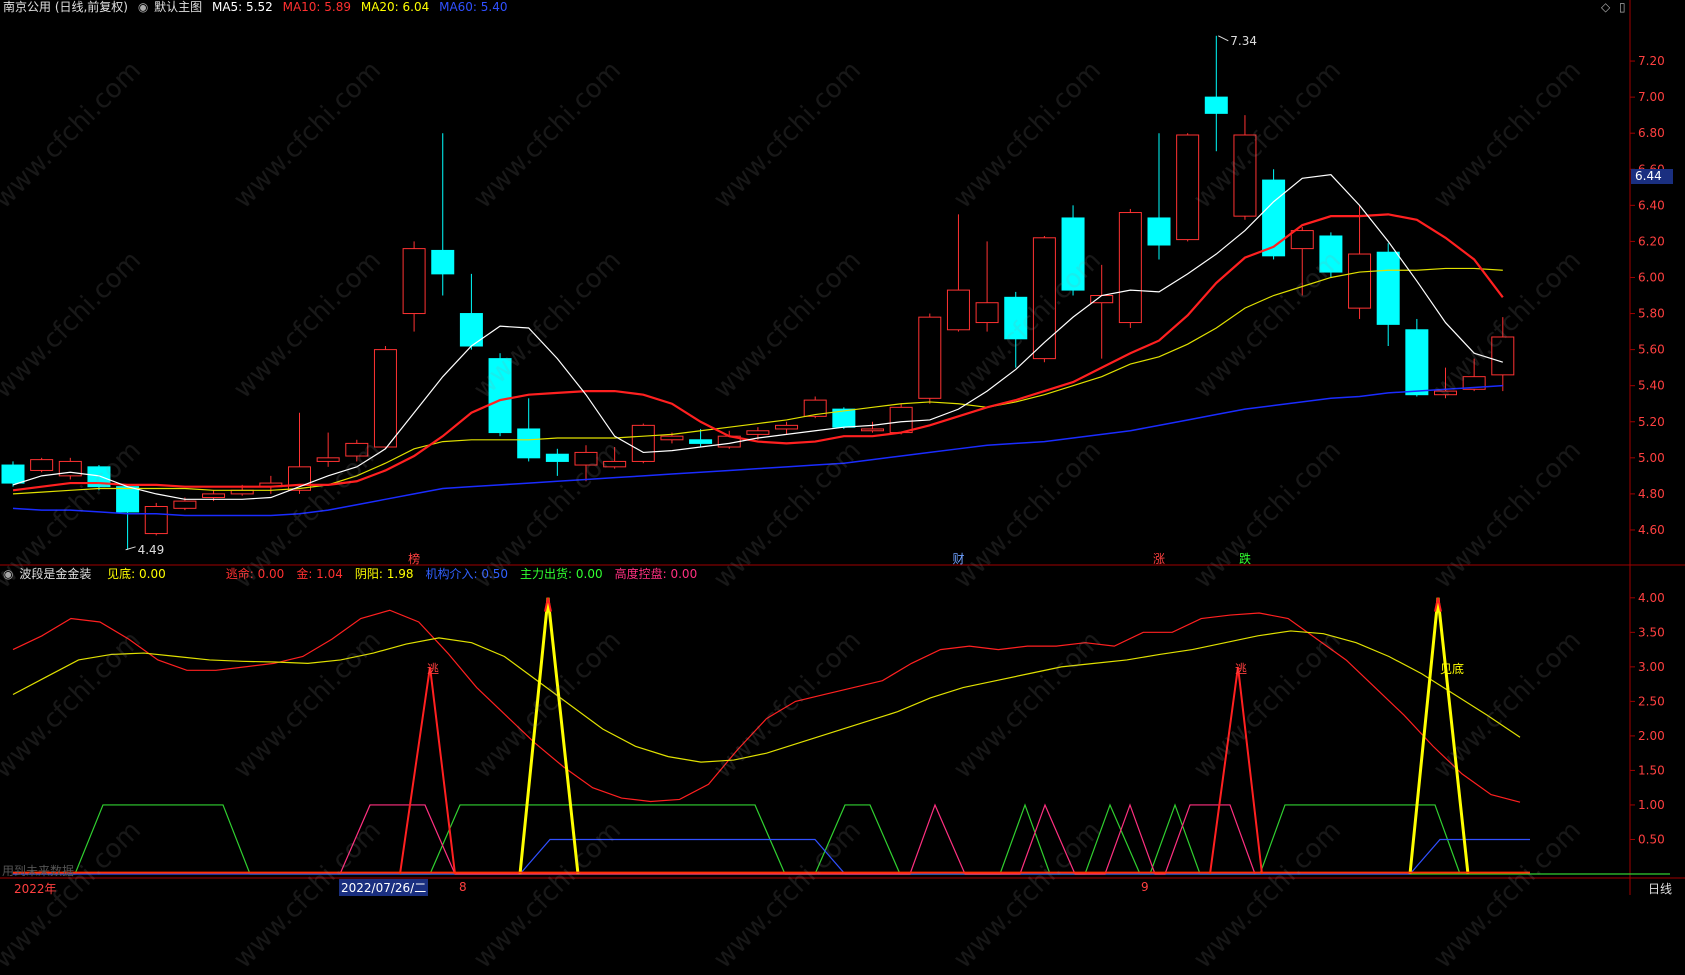 The image size is (1685, 975). I want to click on event-marker: 涨, so click(1159, 558).